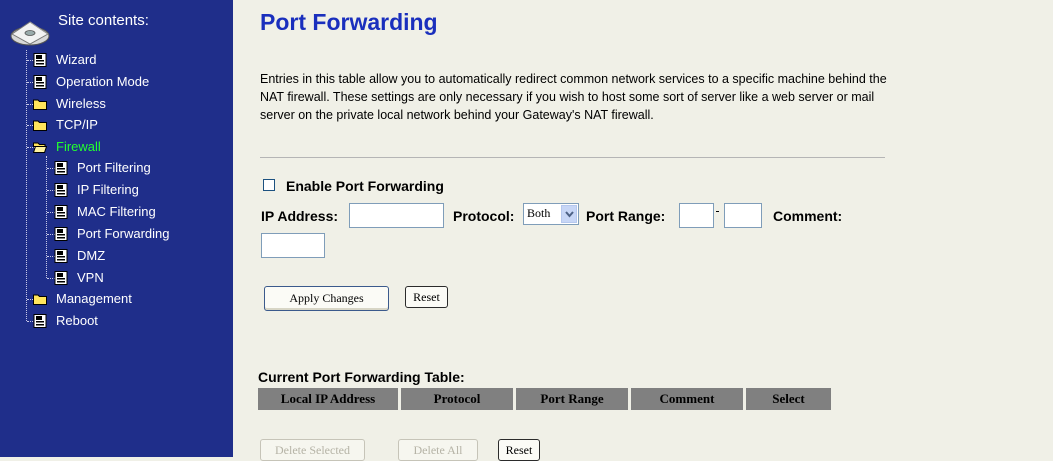  I want to click on sidebar-item-label: Management, so click(94, 298).